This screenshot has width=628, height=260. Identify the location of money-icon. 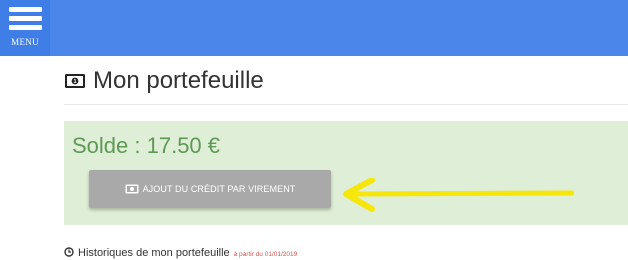
(132, 189).